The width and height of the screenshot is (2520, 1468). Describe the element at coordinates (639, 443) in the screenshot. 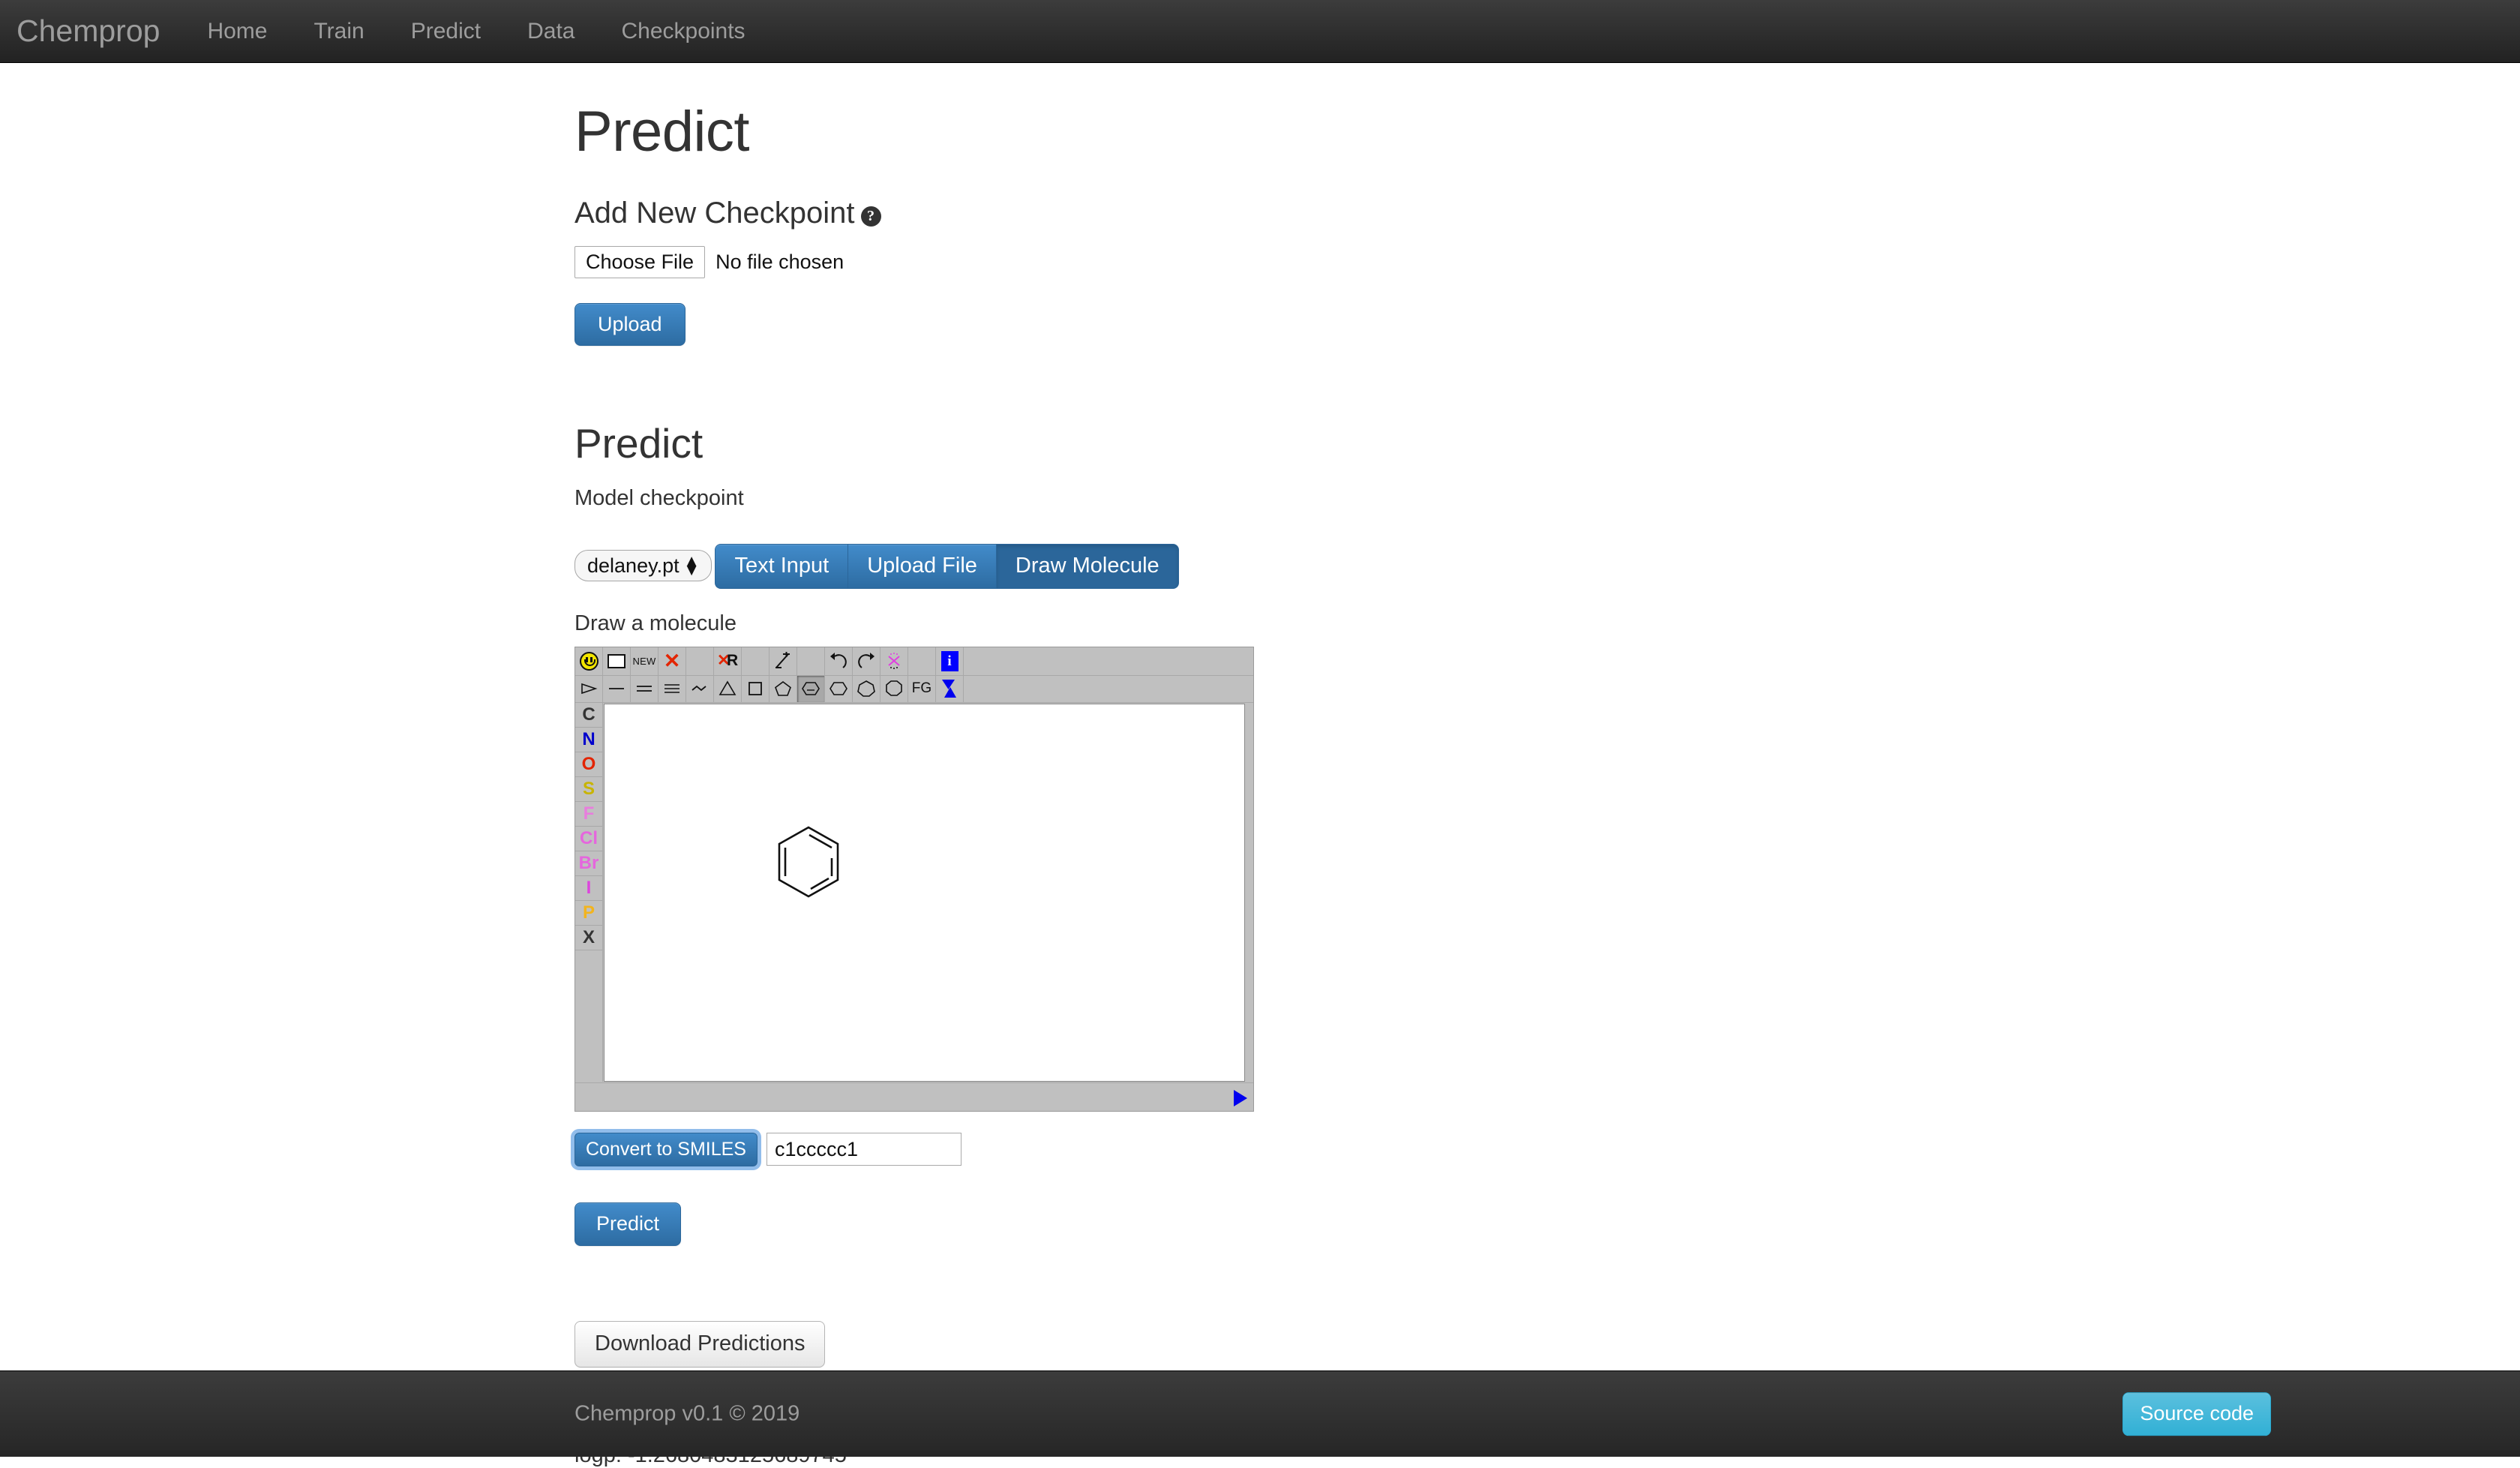

I see `predict-section-heading: Predict` at that location.